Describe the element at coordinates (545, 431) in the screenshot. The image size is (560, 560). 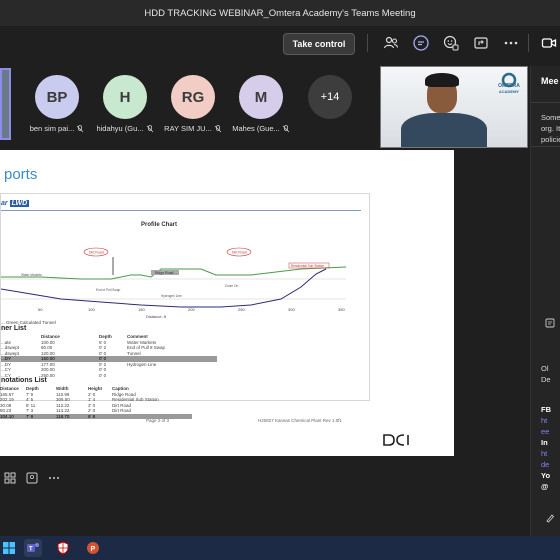
I see `chat-link: ee` at that location.